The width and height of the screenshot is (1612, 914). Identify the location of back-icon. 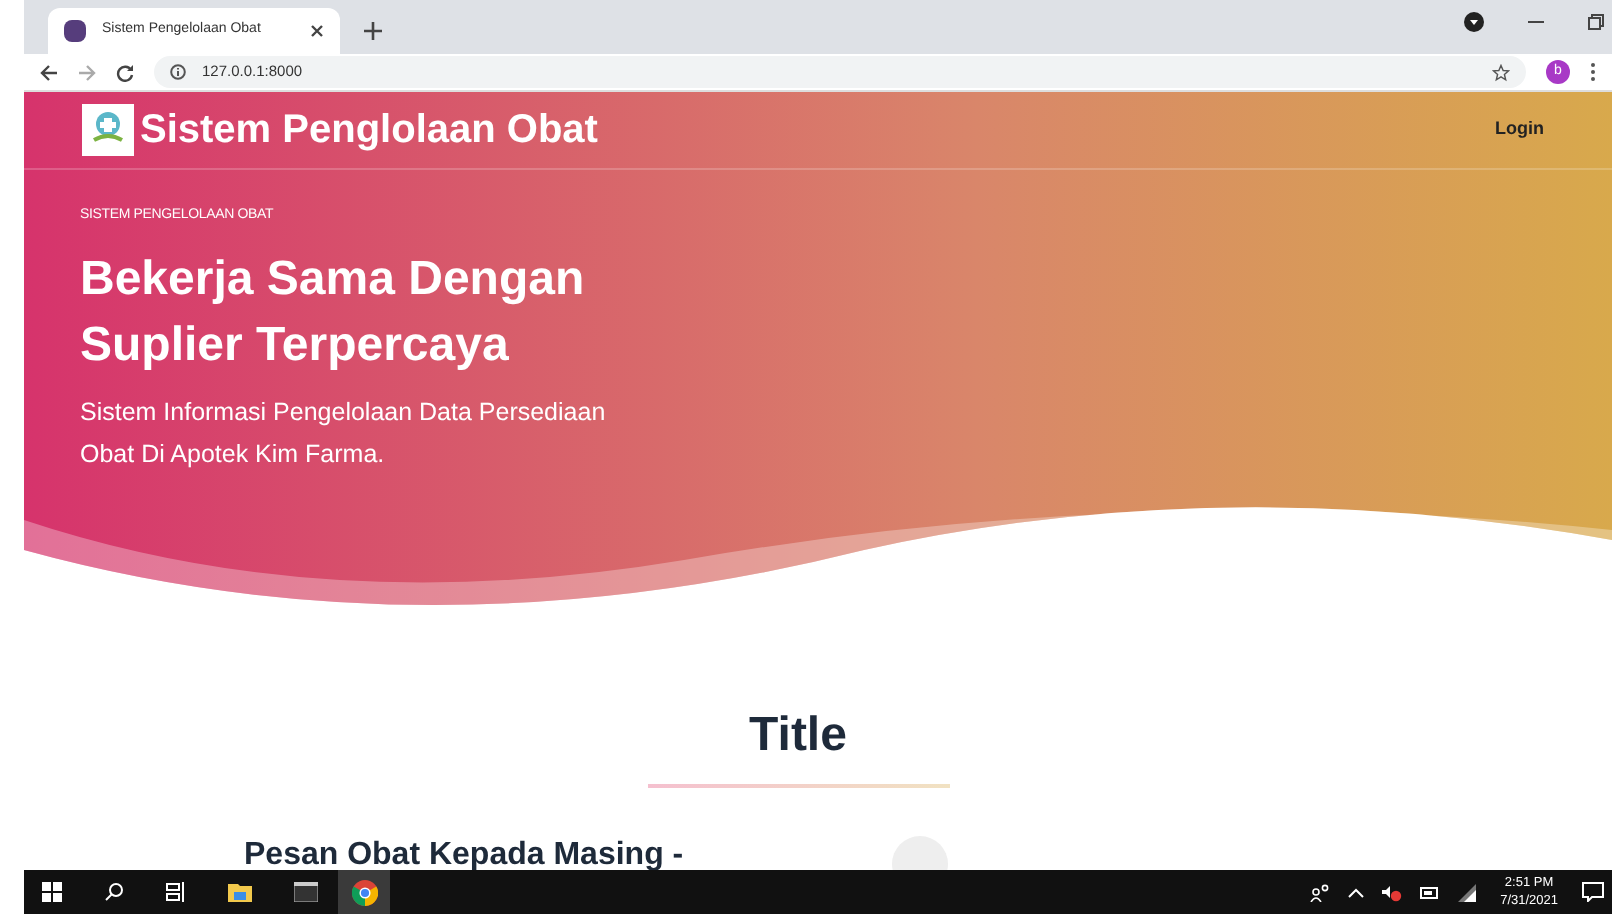
(49, 72).